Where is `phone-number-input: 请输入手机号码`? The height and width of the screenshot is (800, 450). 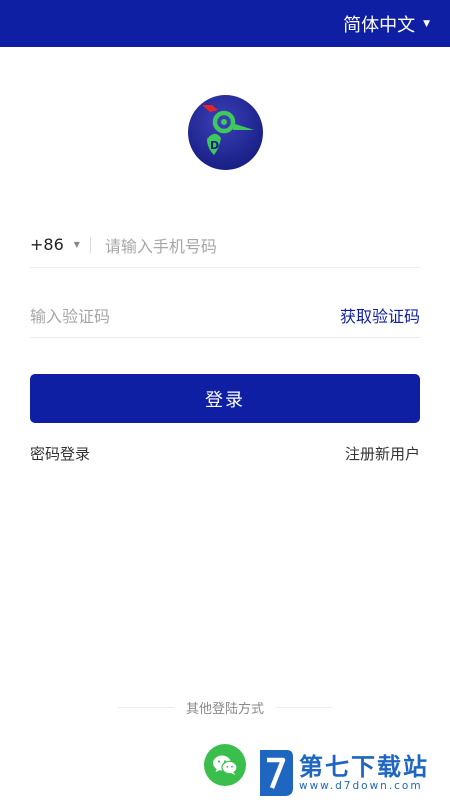 phone-number-input: 请输入手机号码 is located at coordinates (161, 245).